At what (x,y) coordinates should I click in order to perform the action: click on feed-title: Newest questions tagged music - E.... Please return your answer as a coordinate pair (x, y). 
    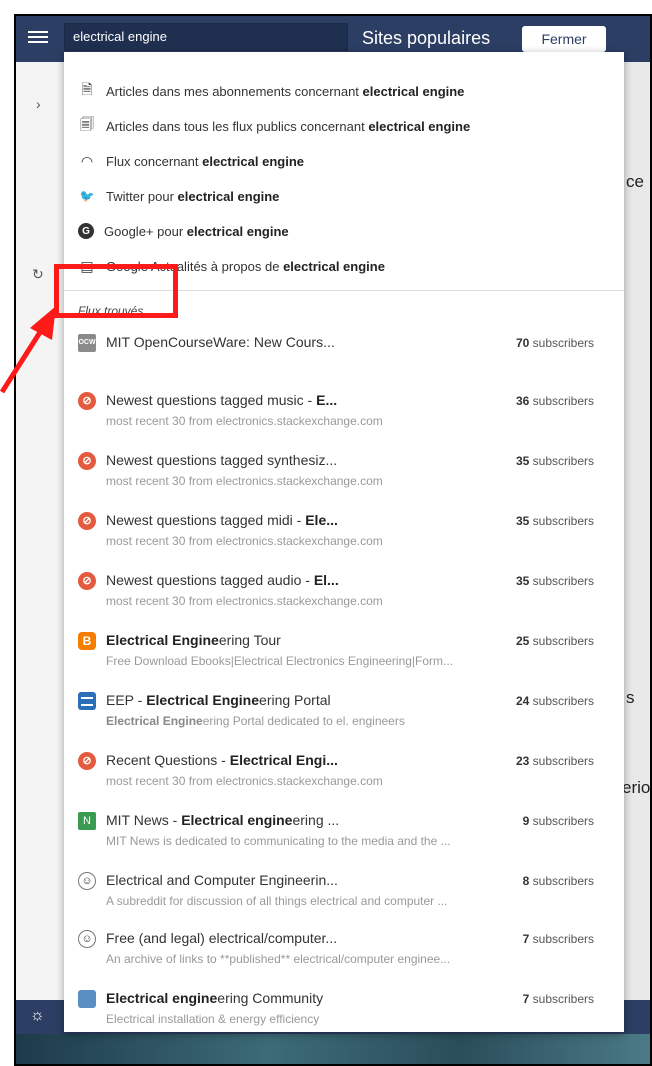
    Looking at the image, I should click on (221, 400).